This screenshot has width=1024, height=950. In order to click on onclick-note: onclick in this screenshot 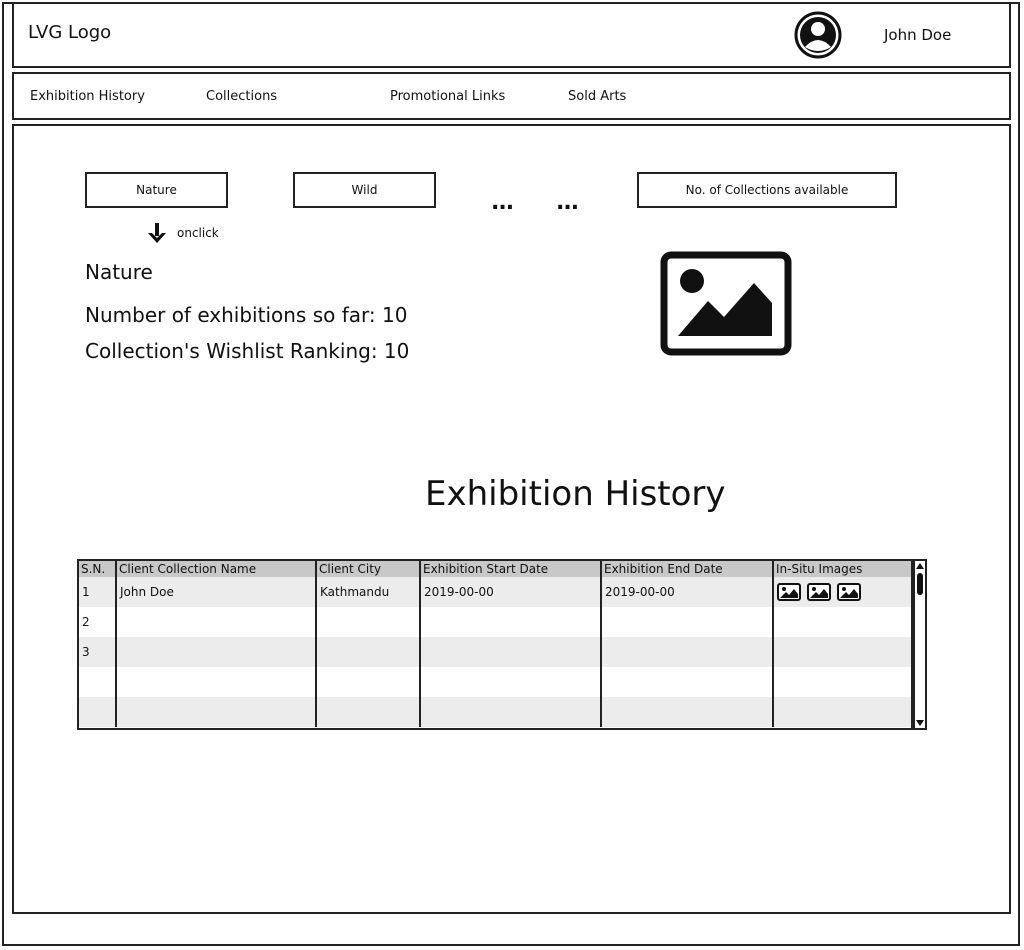, I will do `click(198, 233)`.